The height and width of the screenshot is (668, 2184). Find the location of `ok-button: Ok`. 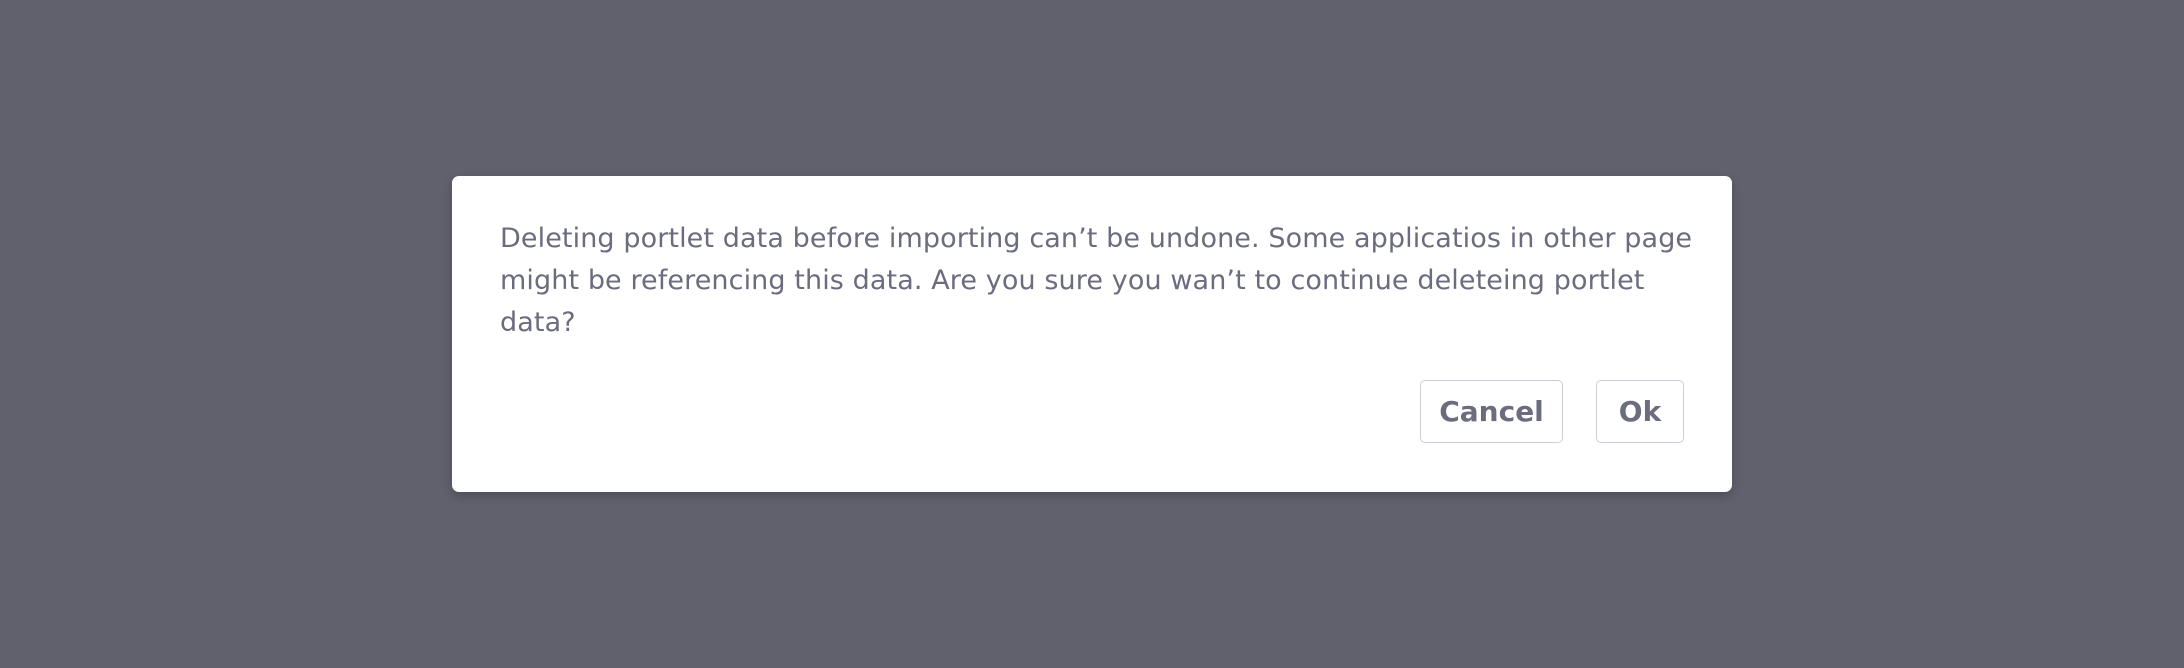

ok-button: Ok is located at coordinates (1640, 411).